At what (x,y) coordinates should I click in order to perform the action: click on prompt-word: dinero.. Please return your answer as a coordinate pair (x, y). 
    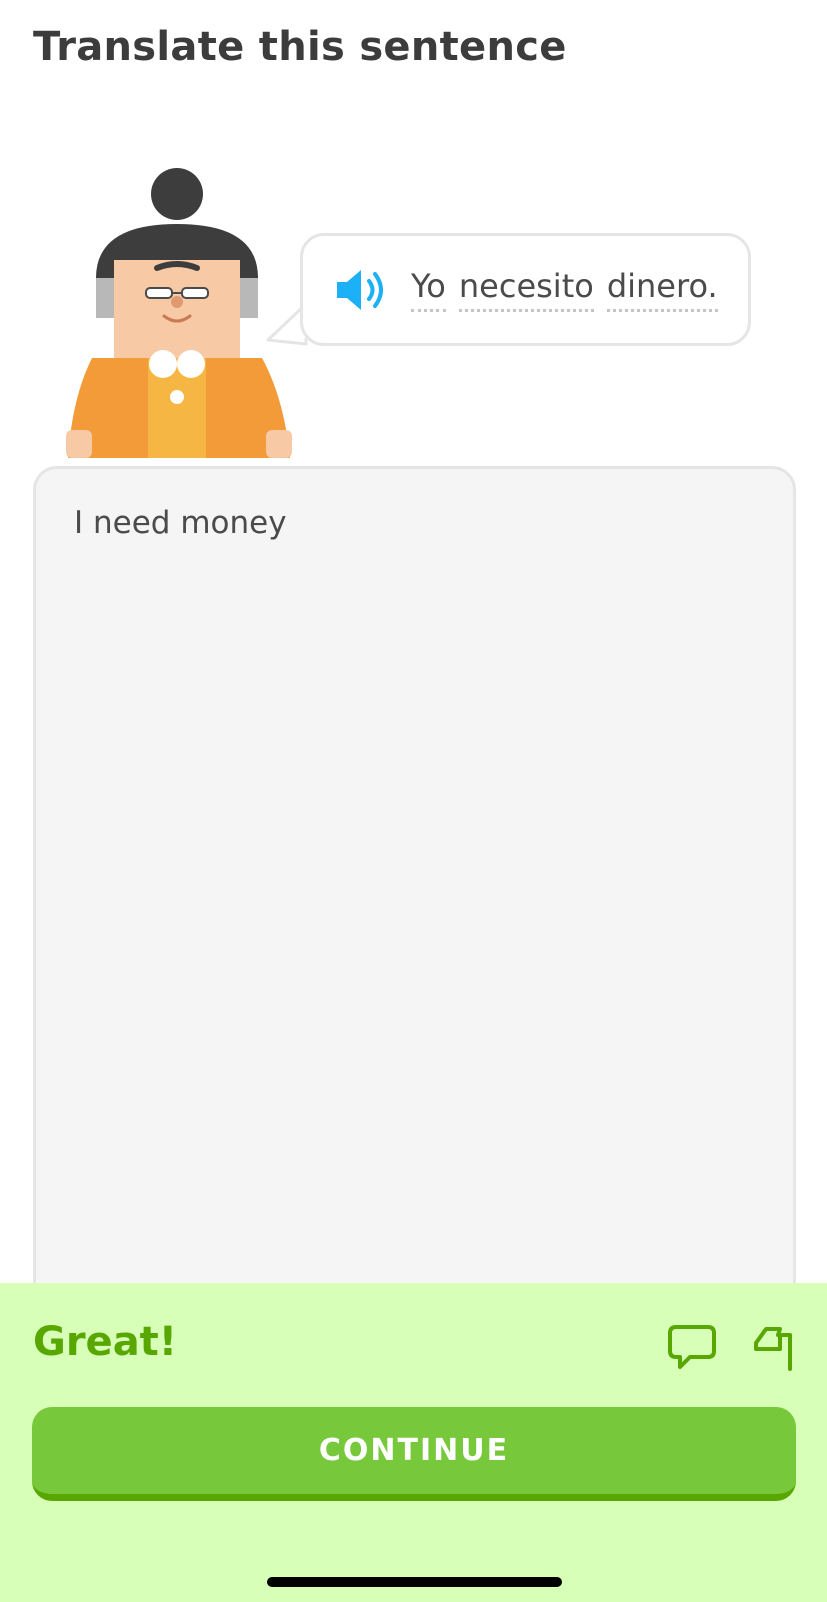
    Looking at the image, I should click on (662, 289).